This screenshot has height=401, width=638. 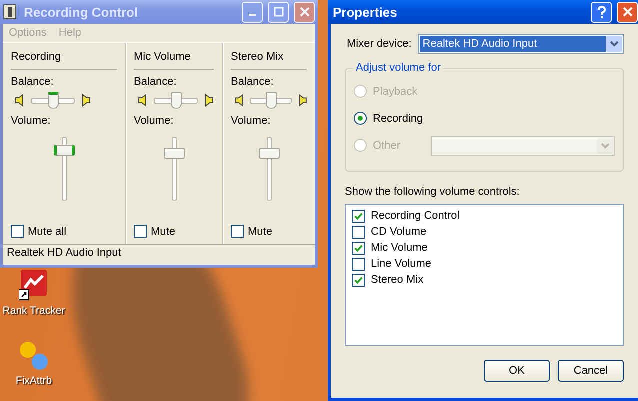 What do you see at coordinates (379, 44) in the screenshot?
I see `mixer-device-label: Mixer device:` at bounding box center [379, 44].